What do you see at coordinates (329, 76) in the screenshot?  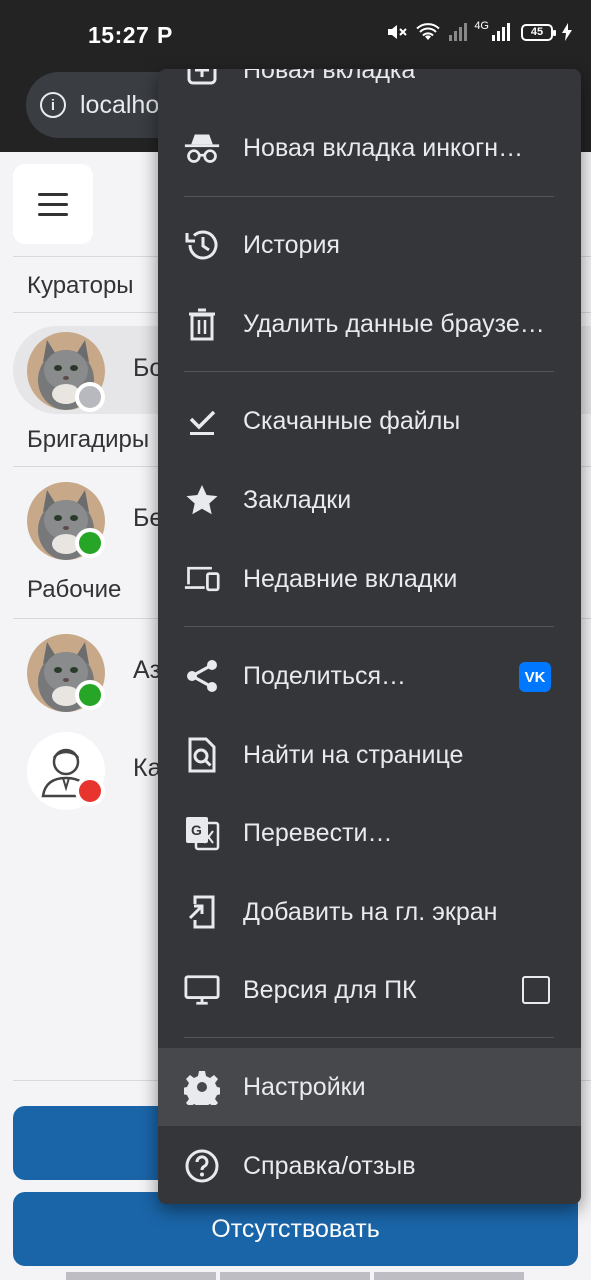 I see `menu-item-label: Новая вкладка` at bounding box center [329, 76].